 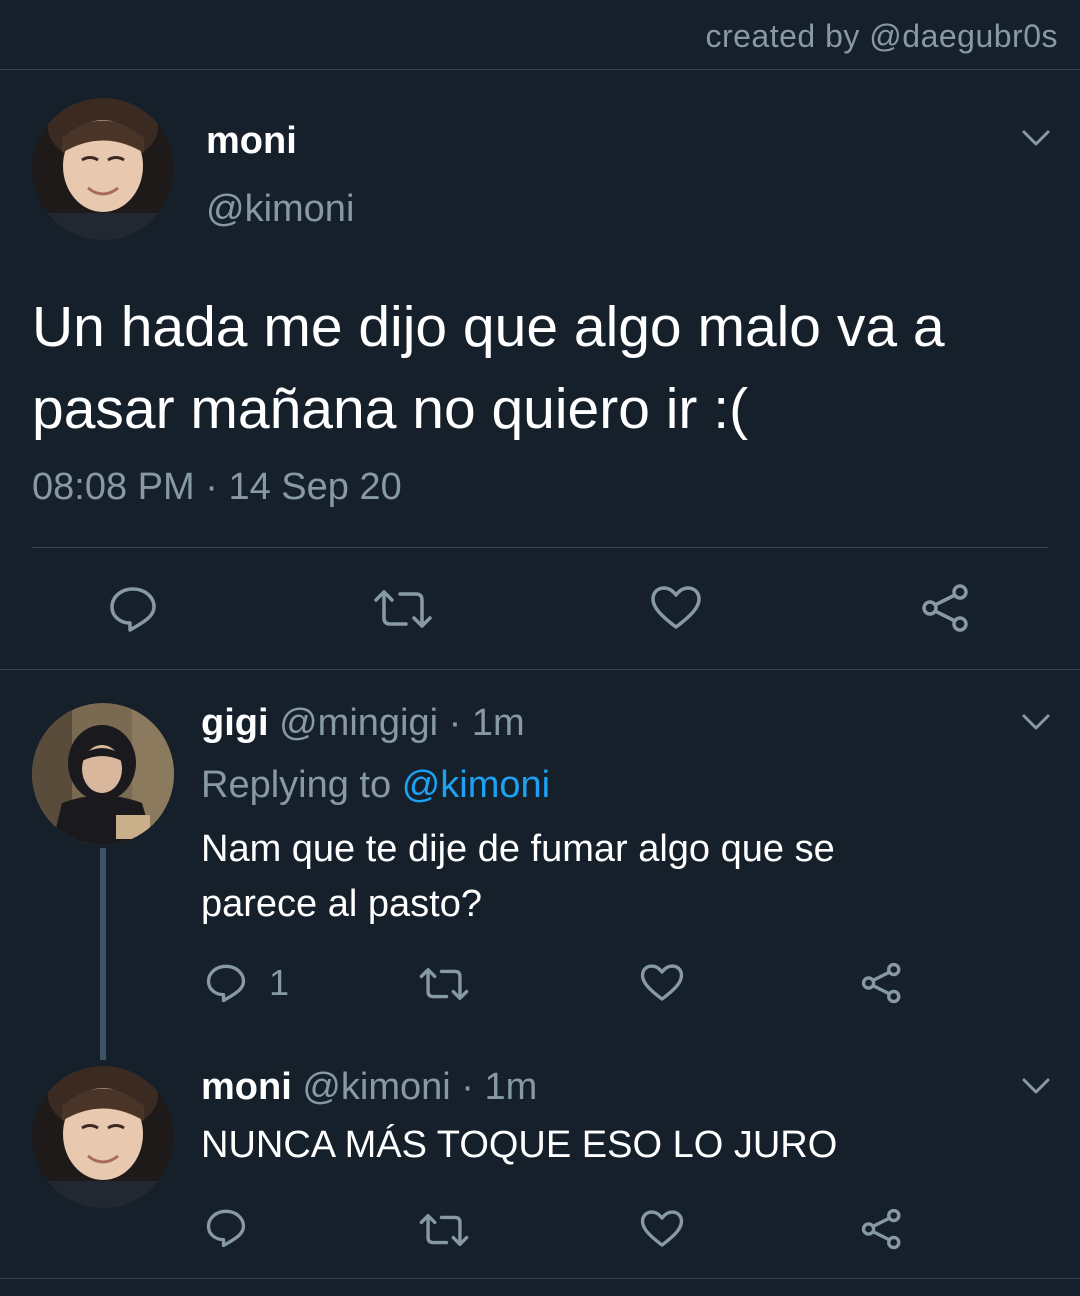 I want to click on reply1-display-name: gigi, so click(x=235, y=723).